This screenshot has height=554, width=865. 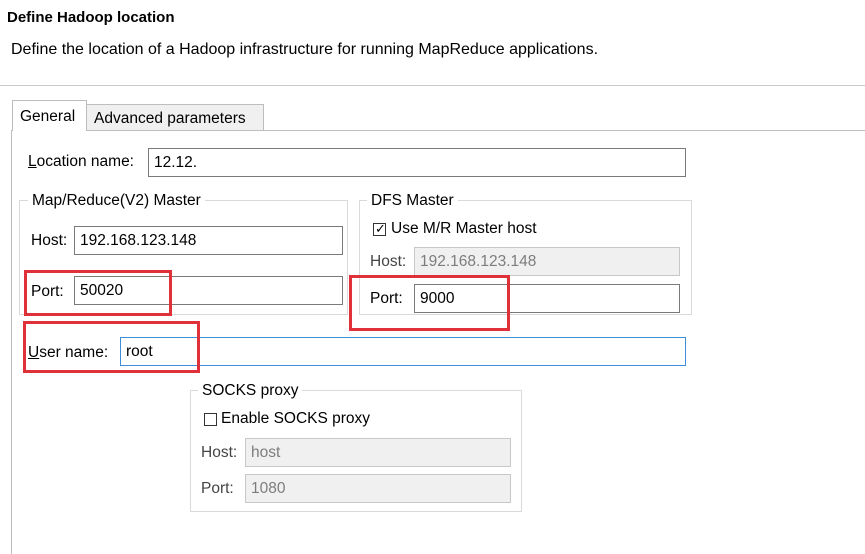 What do you see at coordinates (81, 161) in the screenshot?
I see `location-name-label: Location name:` at bounding box center [81, 161].